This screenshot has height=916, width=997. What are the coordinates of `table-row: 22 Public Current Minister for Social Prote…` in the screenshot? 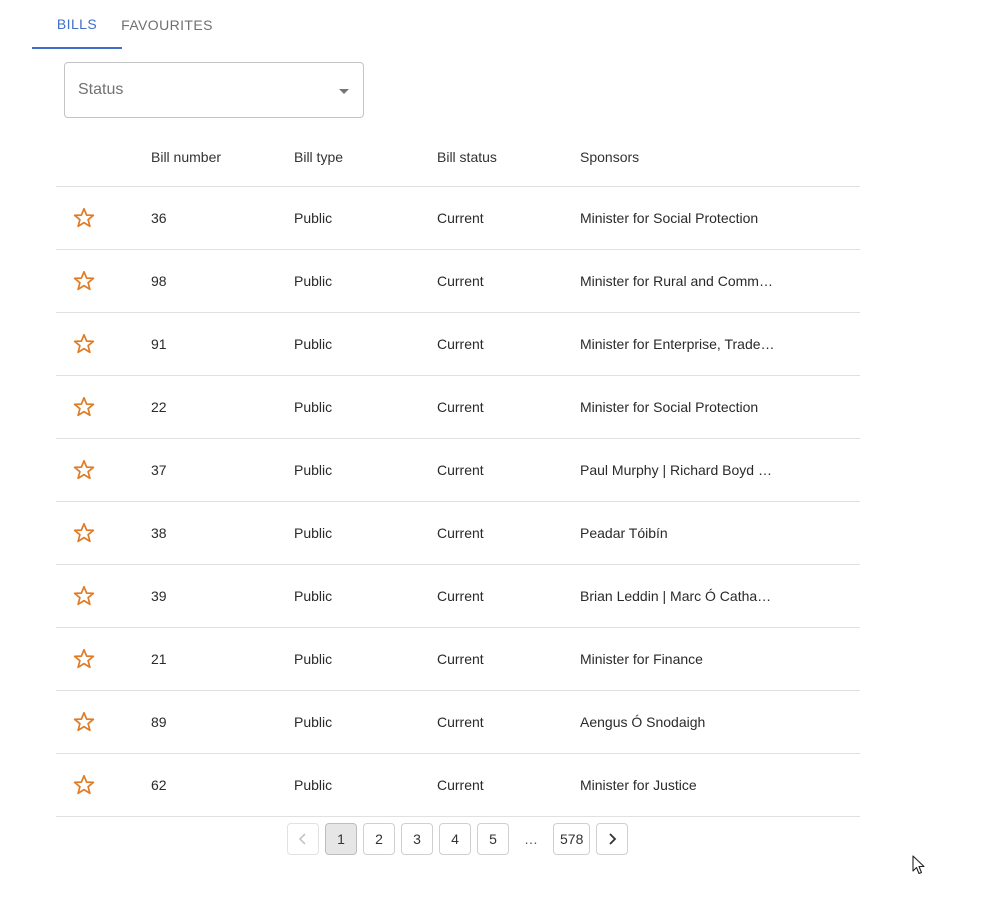 It's located at (458, 407).